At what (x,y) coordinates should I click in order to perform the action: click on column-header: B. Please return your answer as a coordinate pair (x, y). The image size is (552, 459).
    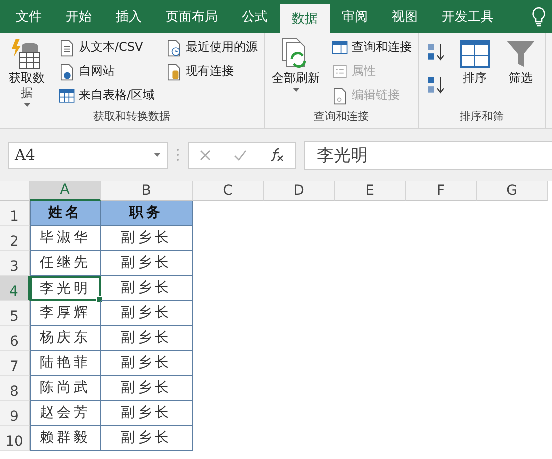
    Looking at the image, I should click on (147, 191).